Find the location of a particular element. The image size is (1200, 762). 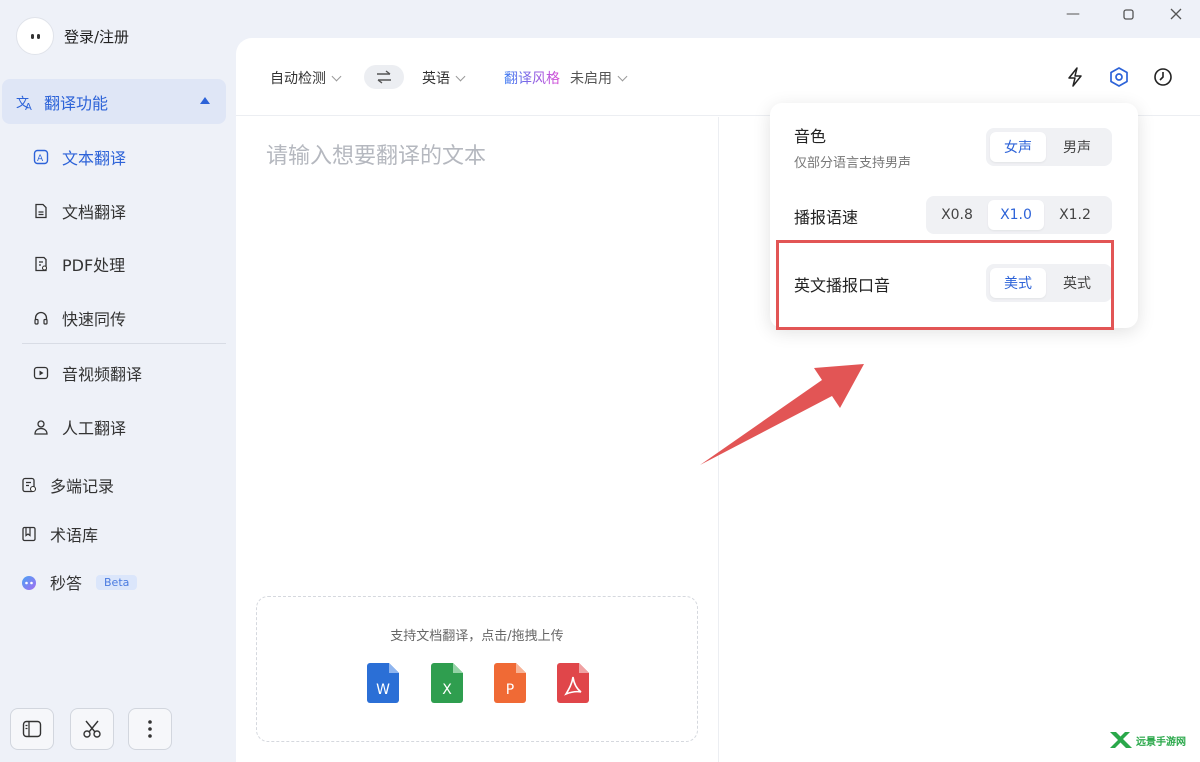

translation-style-value: 未启用 is located at coordinates (591, 79).